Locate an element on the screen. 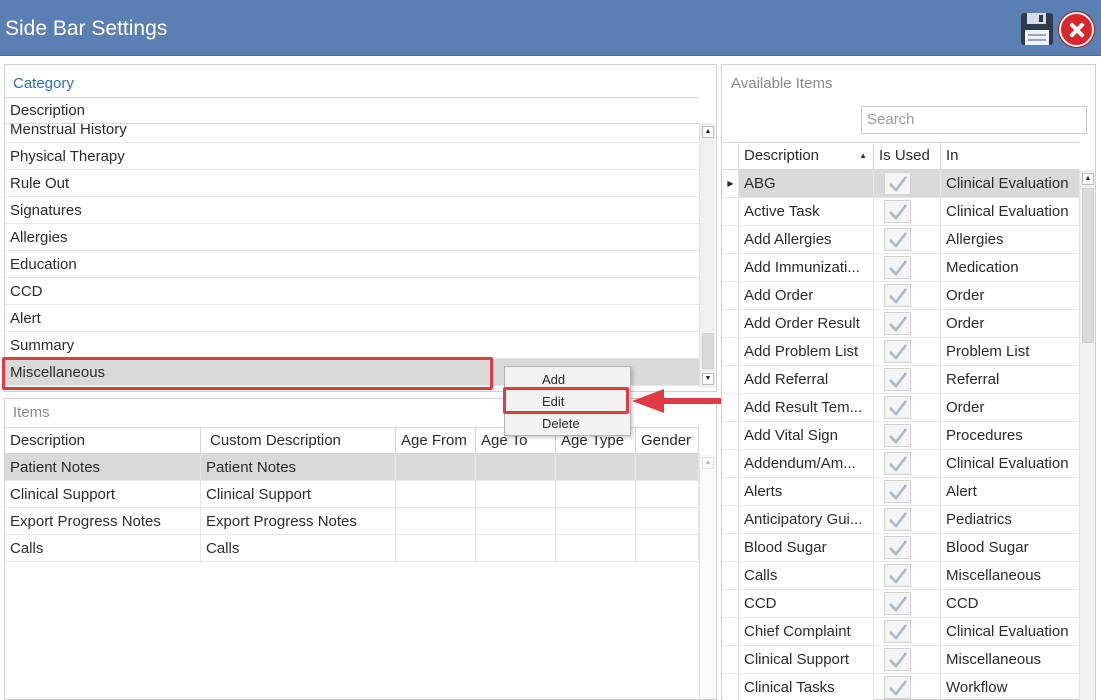  available-description: Add Order is located at coordinates (806, 295).